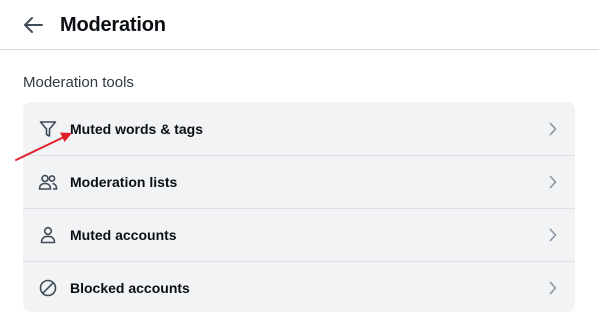  I want to click on muted-words-tags-item: Muted words & tags, so click(299, 128).